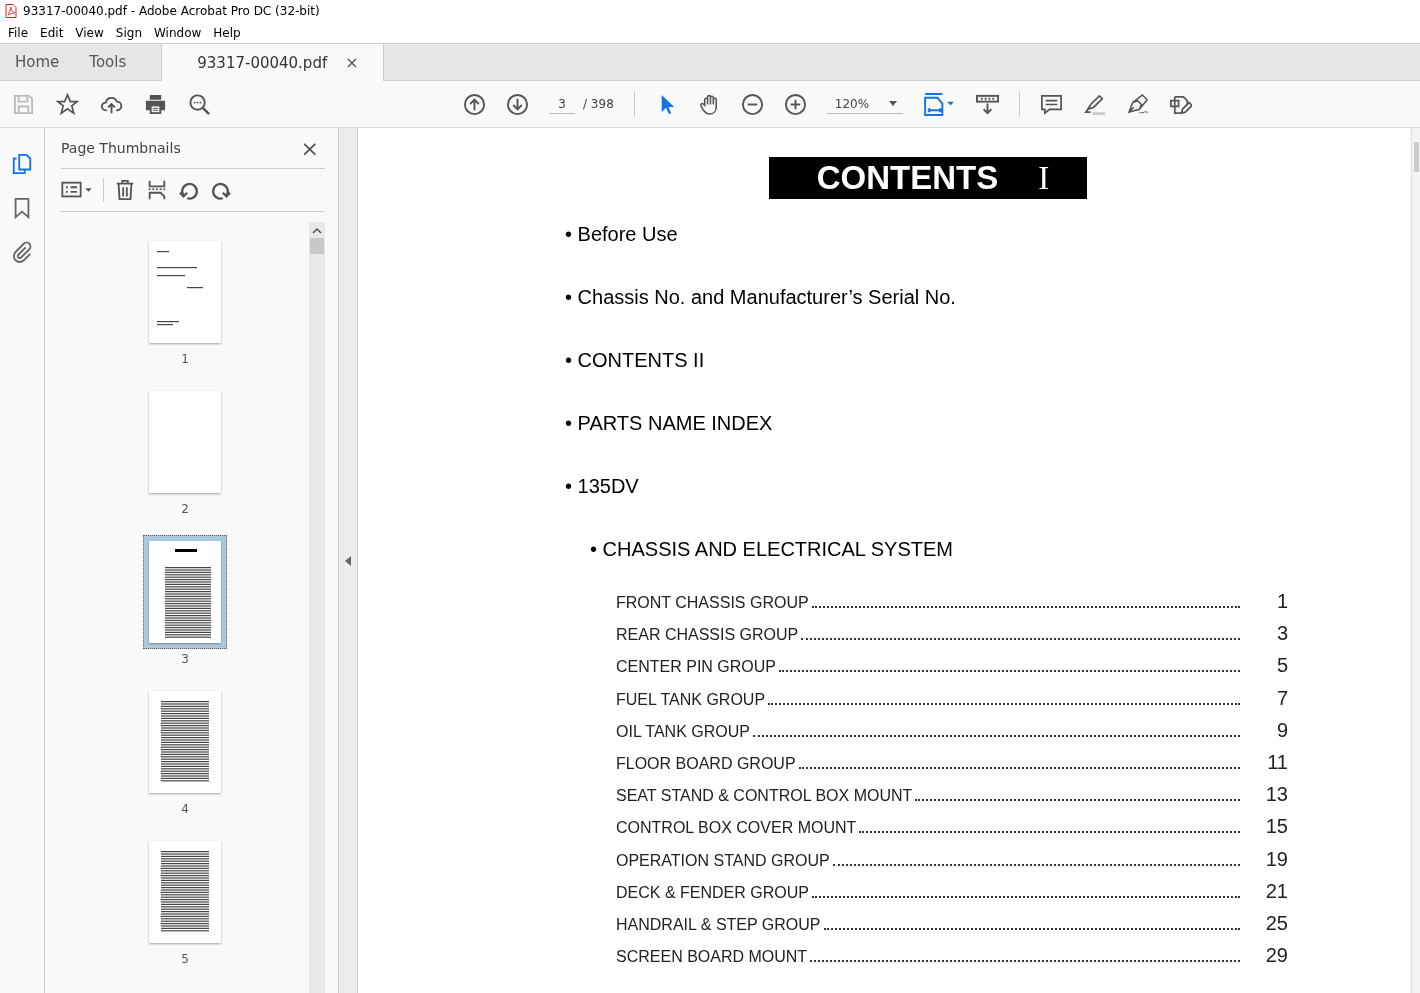 This screenshot has height=993, width=1420. I want to click on pdf-file-icon, so click(11, 11).